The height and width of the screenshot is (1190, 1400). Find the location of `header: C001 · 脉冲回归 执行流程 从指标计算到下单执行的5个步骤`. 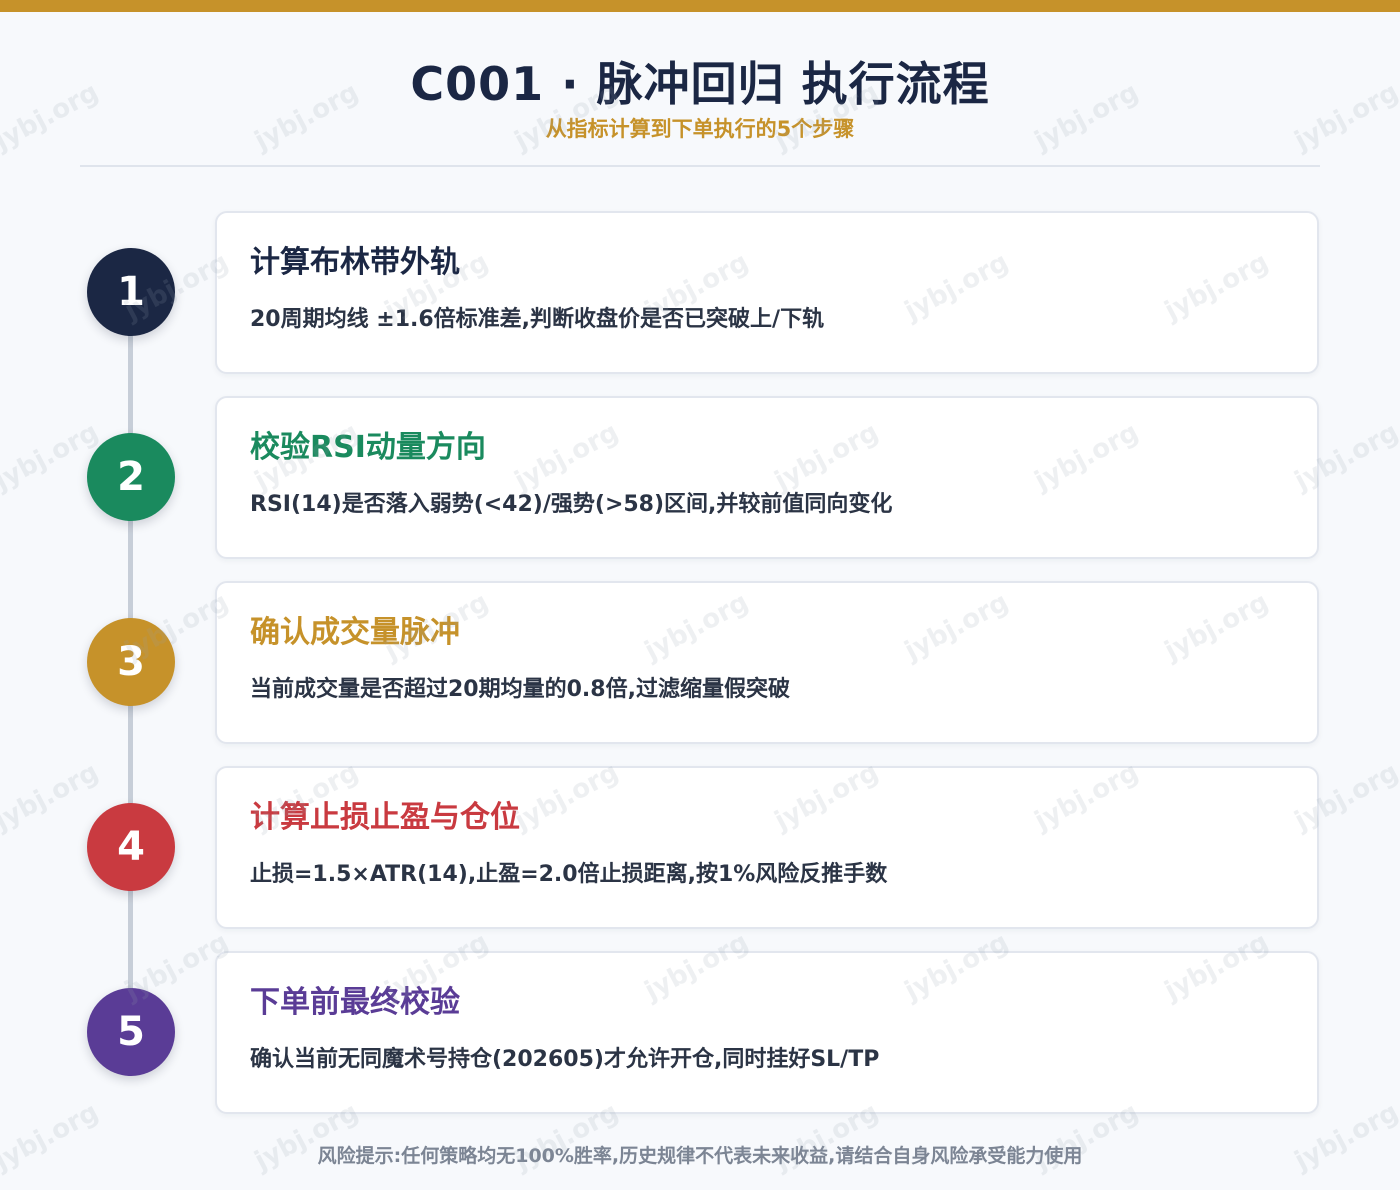

header: C001 · 脉冲回归 执行流程 从指标计算到下单执行的5个步骤 is located at coordinates (700, 98).